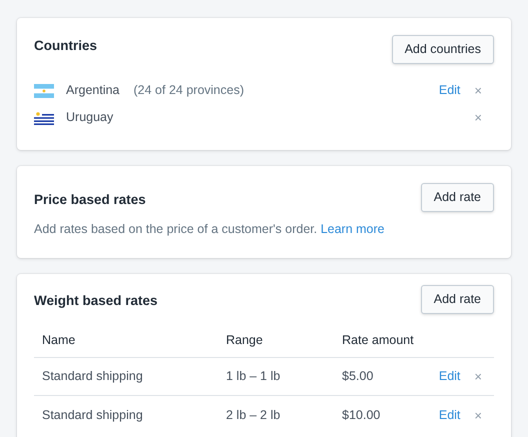  Describe the element at coordinates (443, 49) in the screenshot. I see `add-countries-button: Add countries` at that location.